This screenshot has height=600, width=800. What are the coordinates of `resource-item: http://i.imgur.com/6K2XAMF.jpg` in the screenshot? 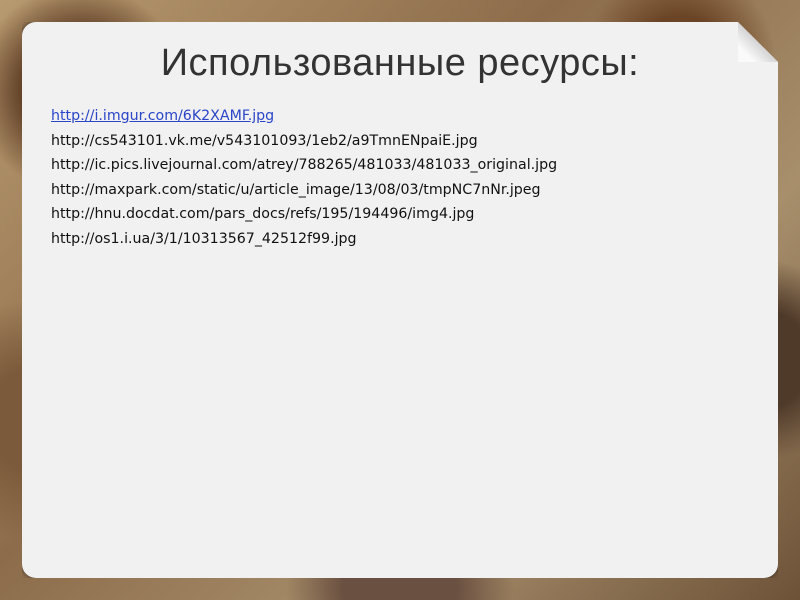 It's located at (304, 116).